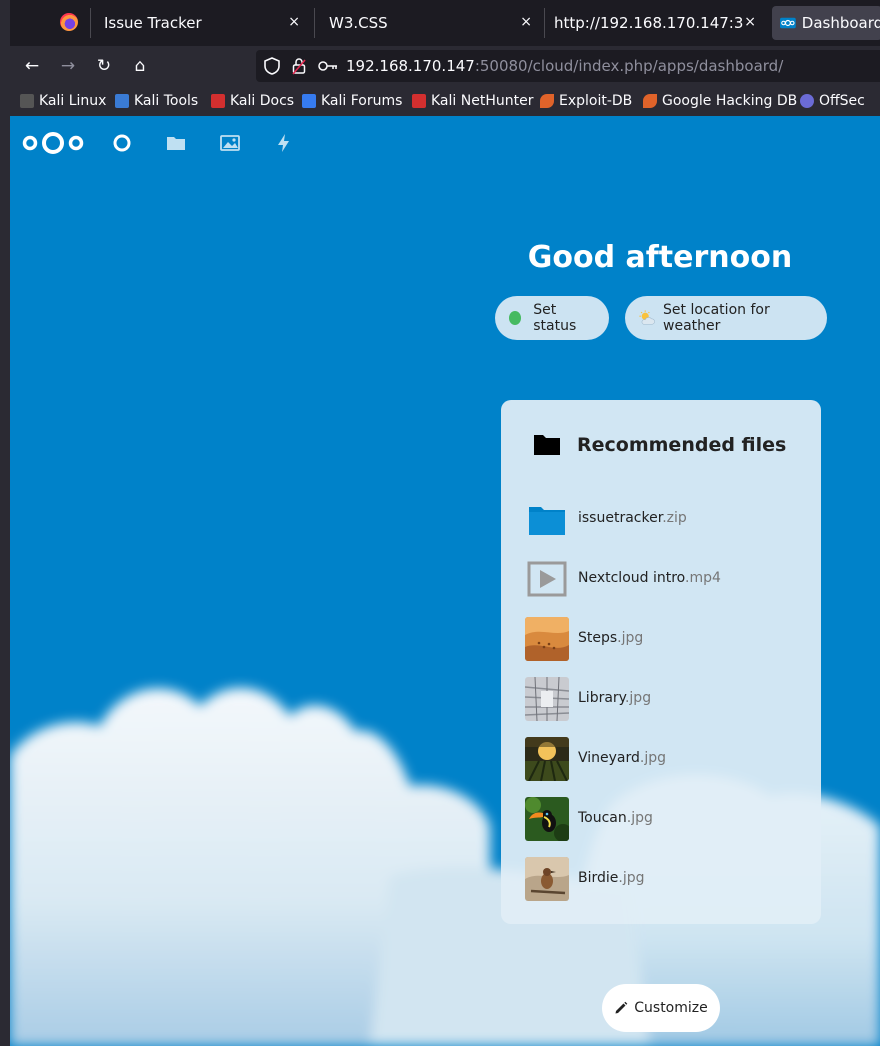 The height and width of the screenshot is (1046, 880). What do you see at coordinates (32, 66) in the screenshot?
I see `back-arrow-icon: ←` at bounding box center [32, 66].